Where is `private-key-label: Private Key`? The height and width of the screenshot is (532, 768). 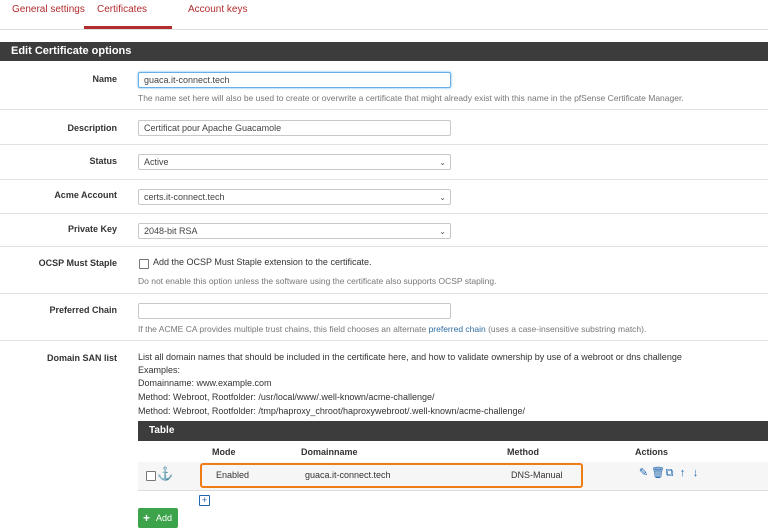
private-key-label: Private Key is located at coordinates (92, 229).